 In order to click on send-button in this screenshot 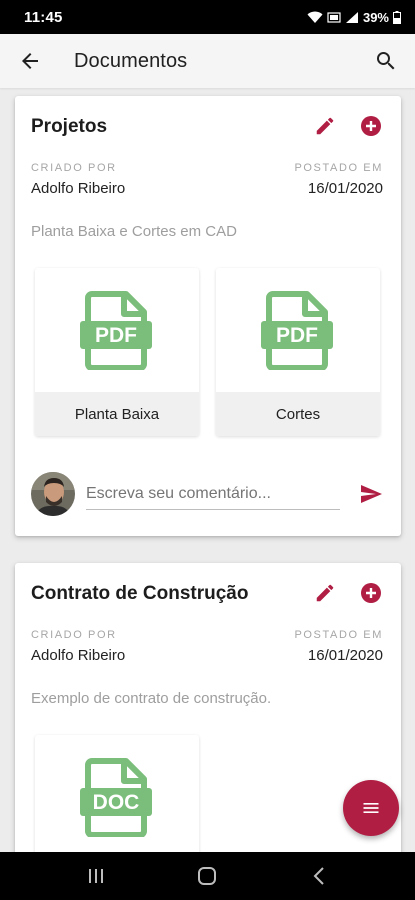, I will do `click(371, 494)`.